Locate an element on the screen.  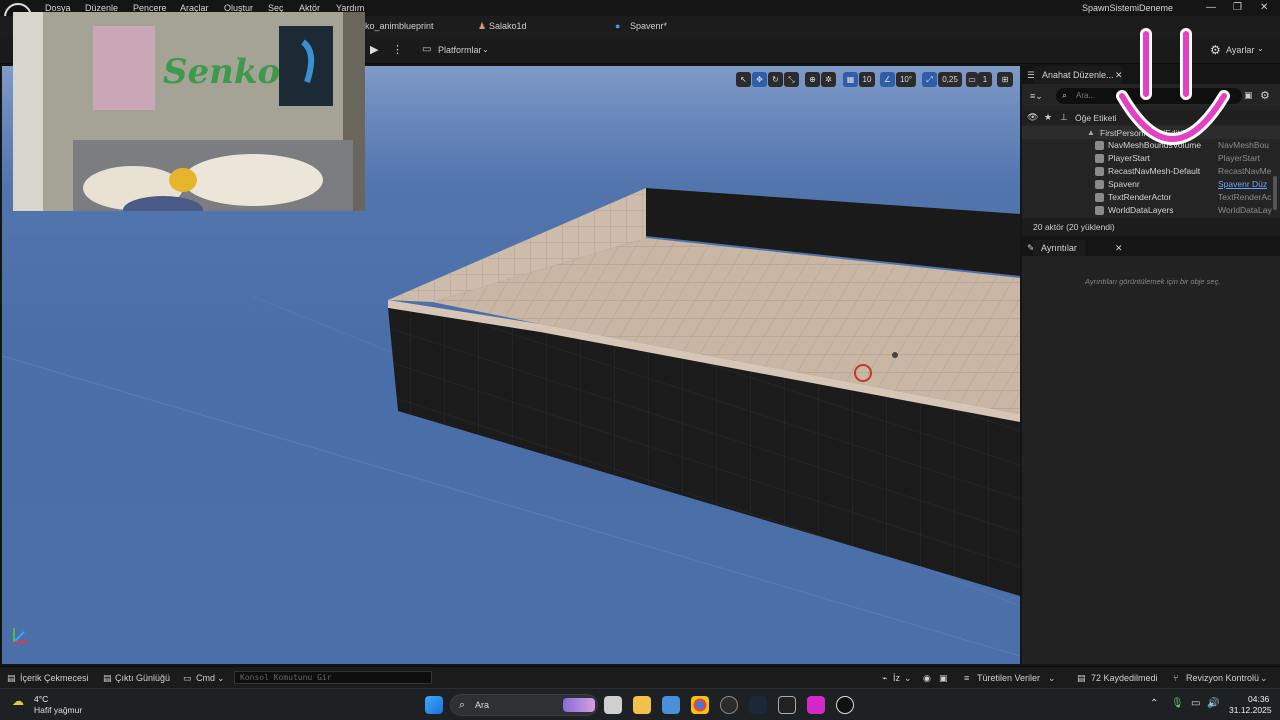
tab-spavenr: Spavenr* is located at coordinates (648, 26).